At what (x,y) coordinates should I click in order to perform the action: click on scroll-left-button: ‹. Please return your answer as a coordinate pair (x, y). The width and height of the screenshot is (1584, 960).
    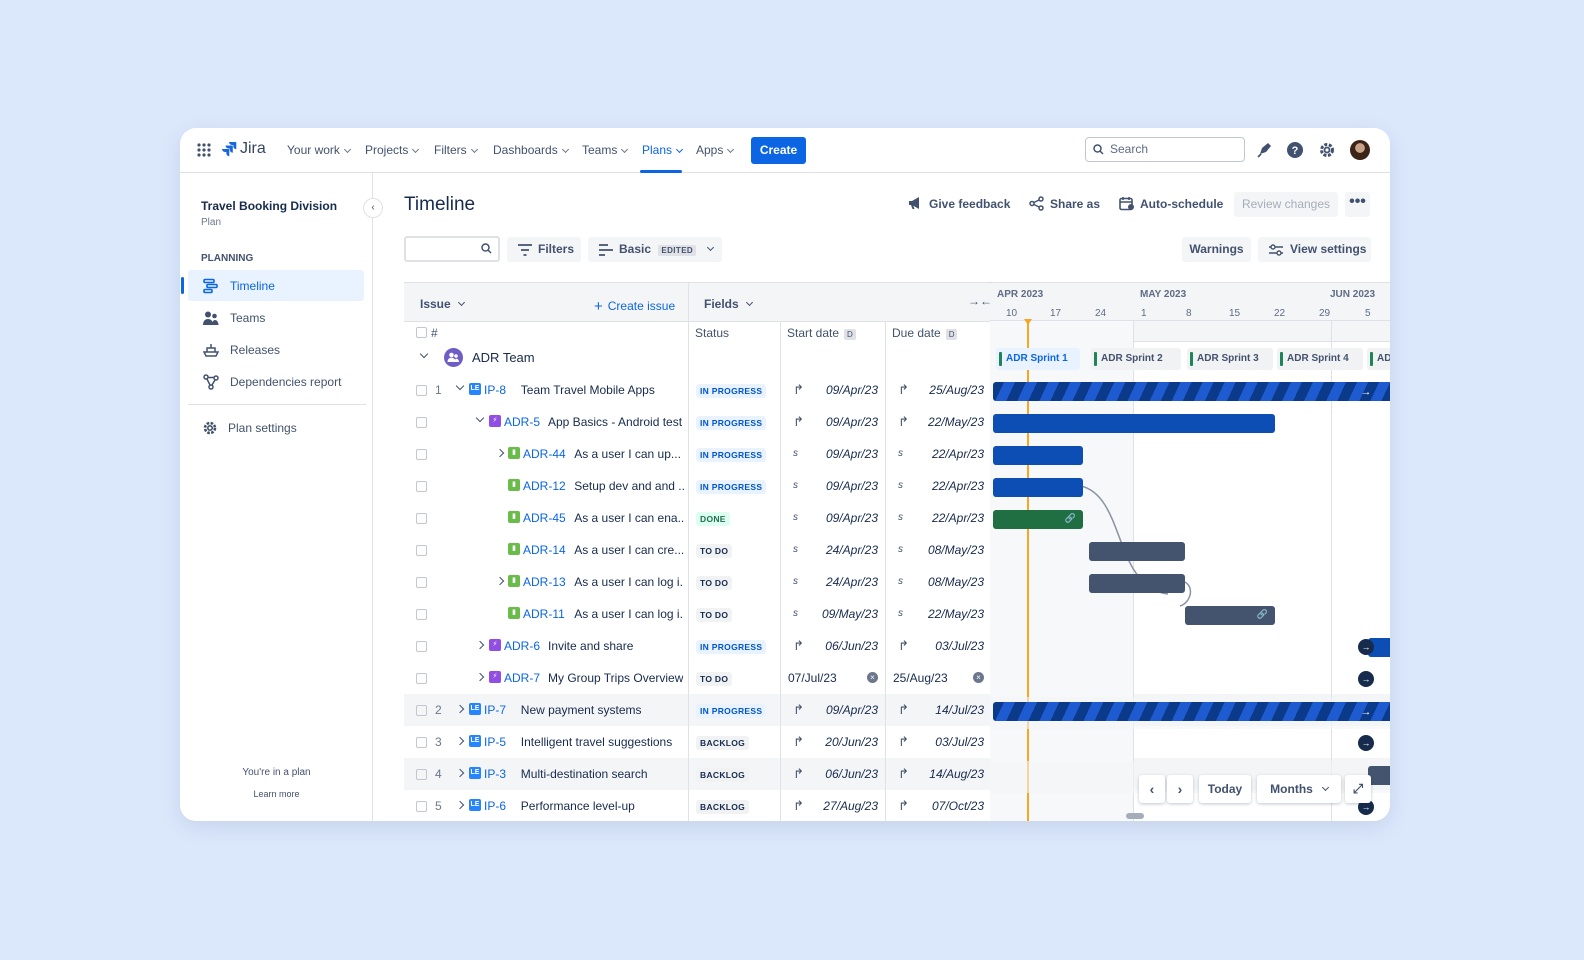
    Looking at the image, I should click on (1152, 789).